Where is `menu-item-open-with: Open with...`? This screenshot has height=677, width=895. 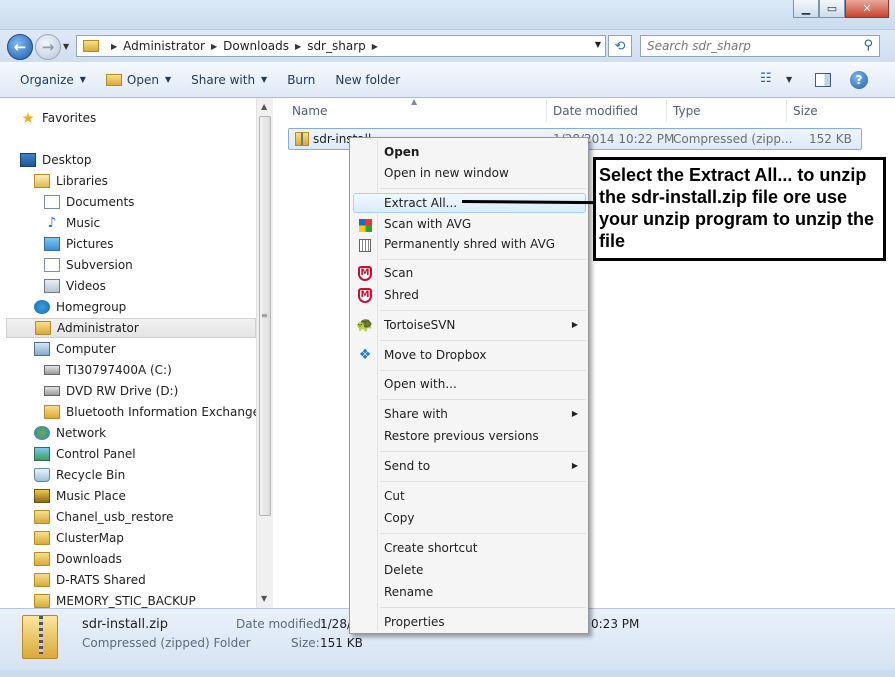
menu-item-open-with: Open with... is located at coordinates (420, 384).